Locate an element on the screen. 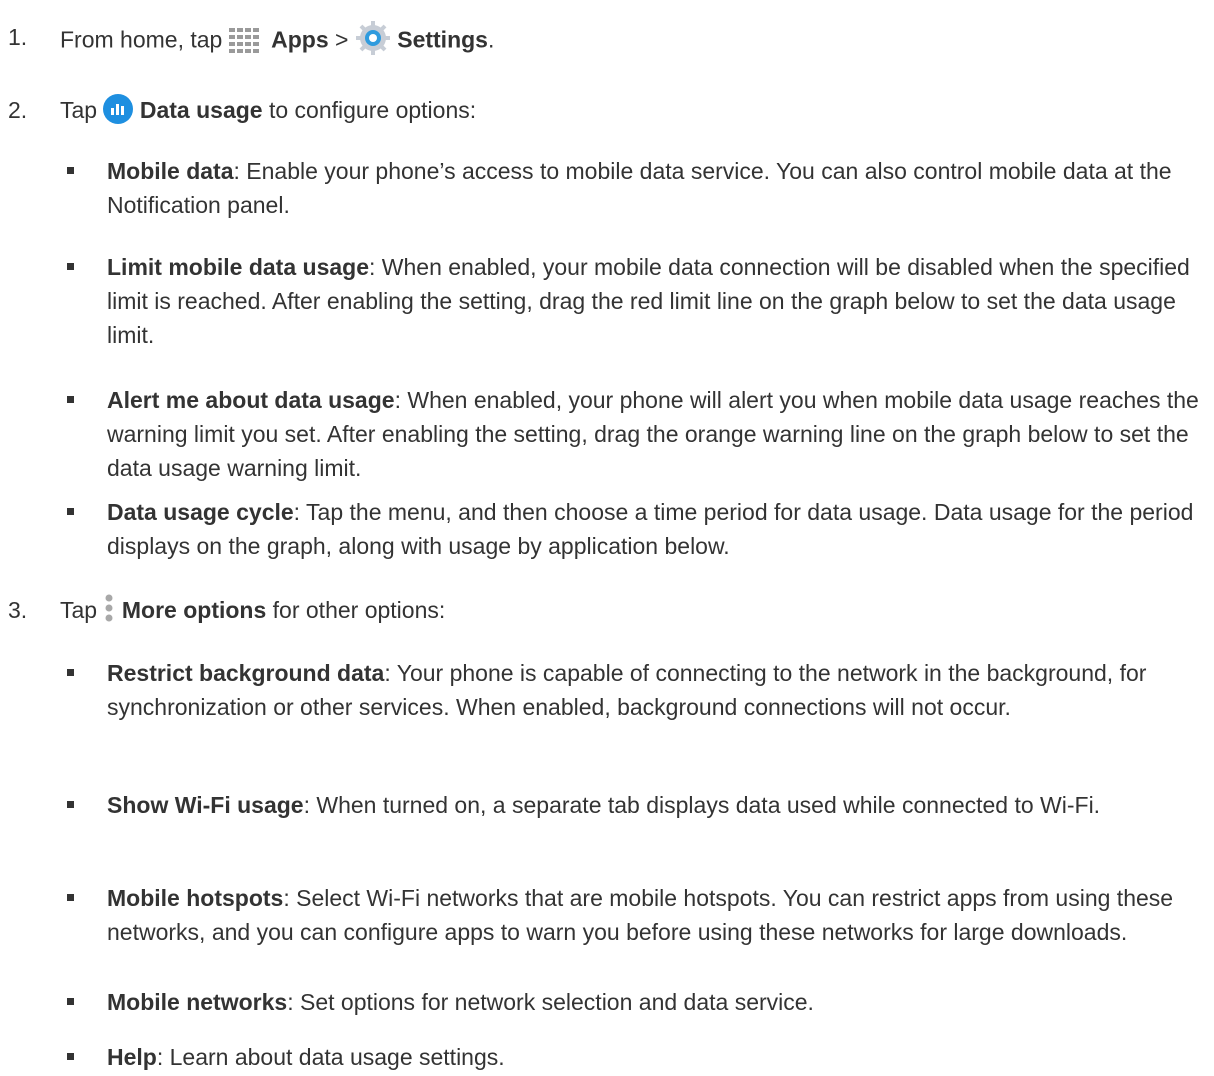 Image resolution: width=1214 pixels, height=1076 pixels. data-usage-label: Data usage is located at coordinates (201, 110).